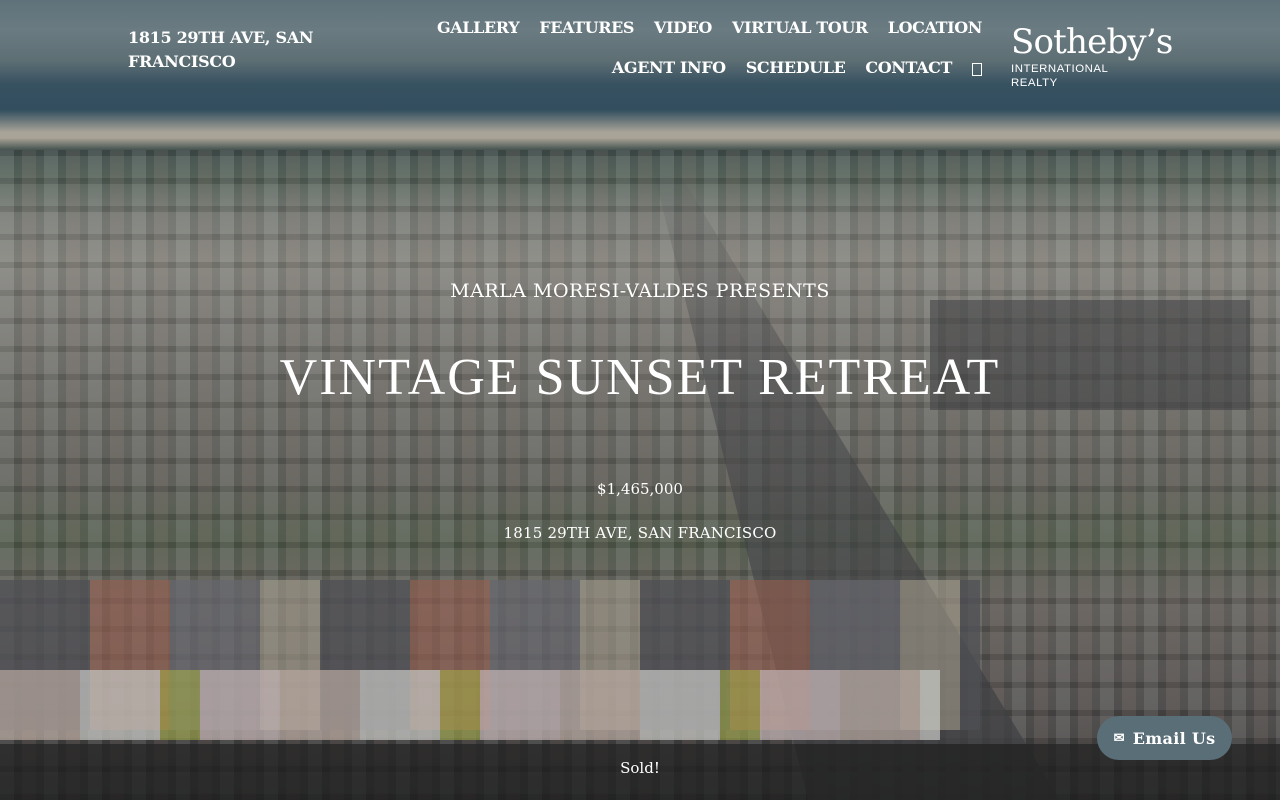 The width and height of the screenshot is (1280, 800). I want to click on listing-price: $1,465,000, so click(640, 489).